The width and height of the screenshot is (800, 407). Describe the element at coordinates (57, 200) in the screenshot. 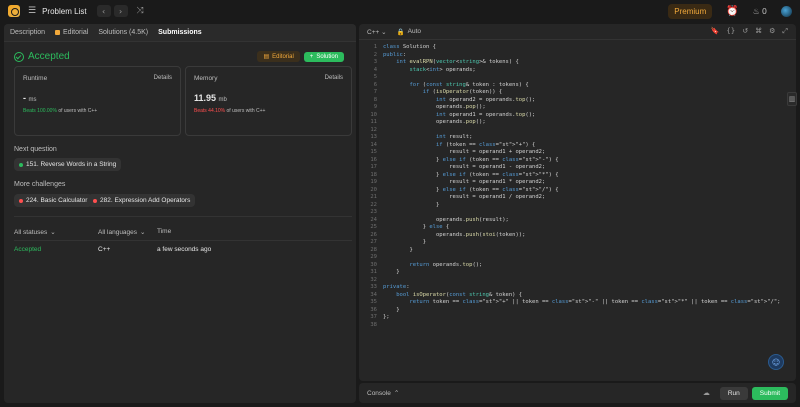

I see `challenge-title: 224. Basic Calculator` at that location.